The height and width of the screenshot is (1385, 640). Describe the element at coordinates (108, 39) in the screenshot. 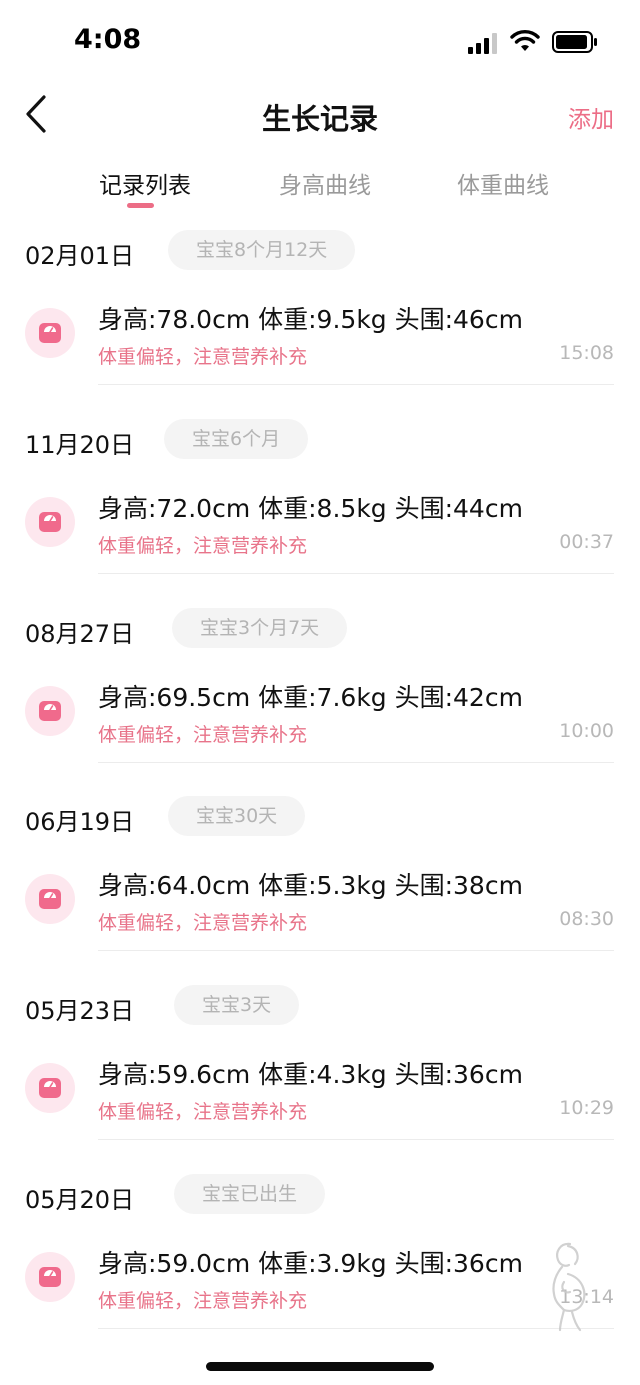

I see `status-time: 4:08` at that location.